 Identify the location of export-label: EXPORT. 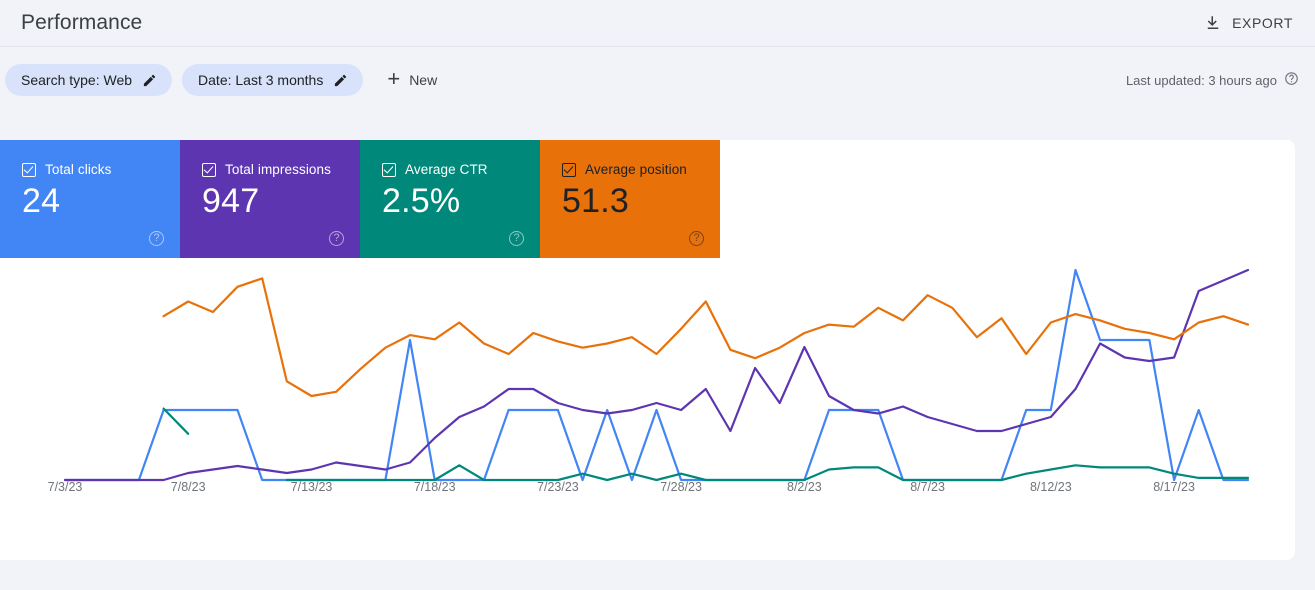
(1262, 23).